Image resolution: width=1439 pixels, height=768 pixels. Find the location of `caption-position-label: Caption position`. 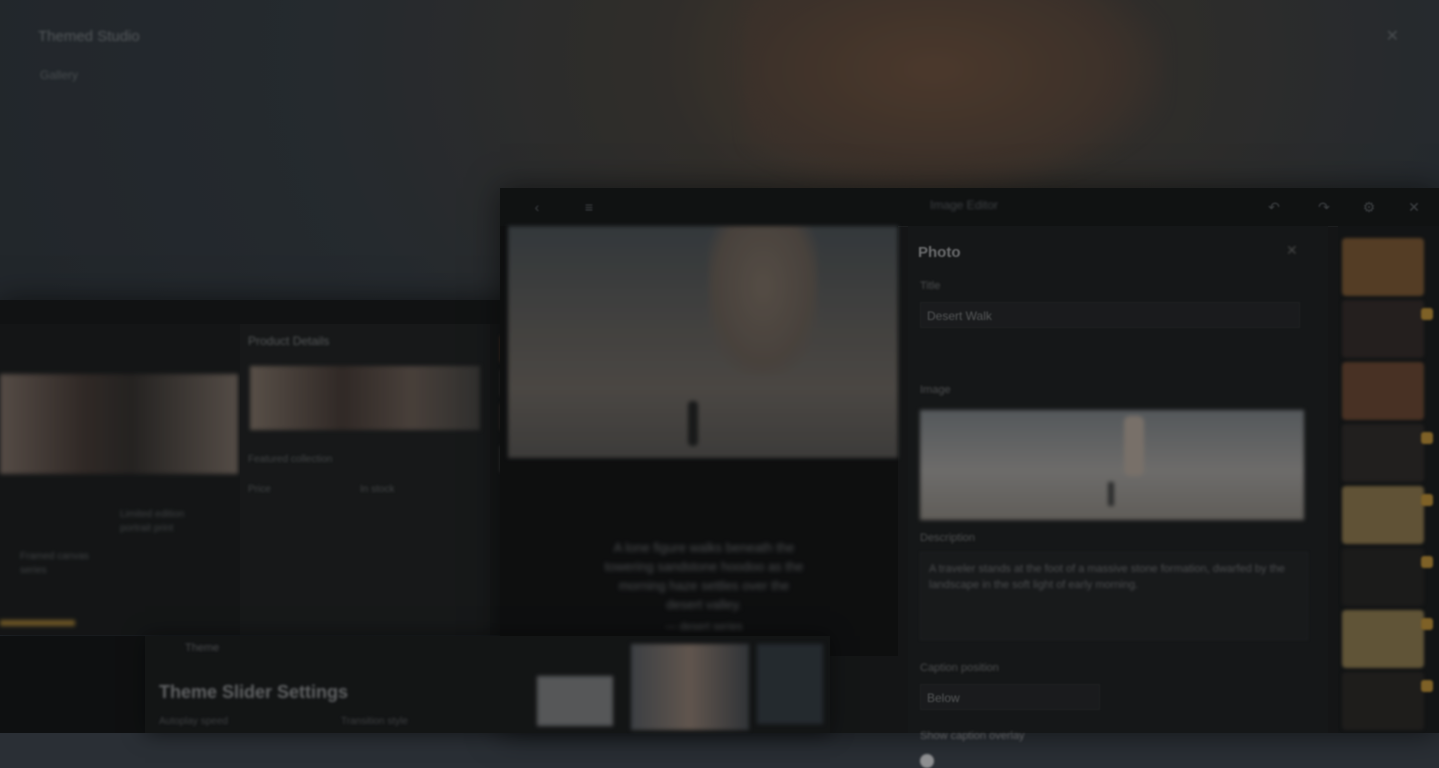

caption-position-label: Caption position is located at coordinates (959, 668).